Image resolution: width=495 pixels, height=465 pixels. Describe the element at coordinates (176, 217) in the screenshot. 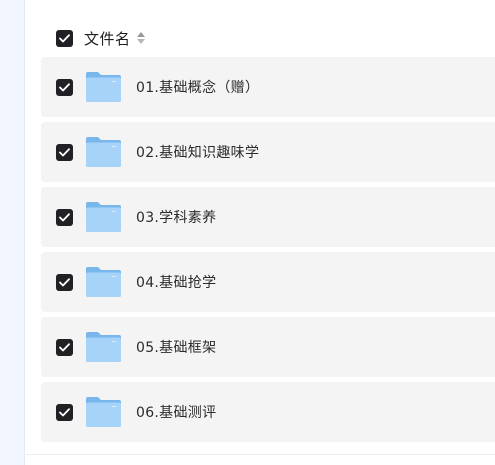

I see `file-name: 03.学科素养` at that location.